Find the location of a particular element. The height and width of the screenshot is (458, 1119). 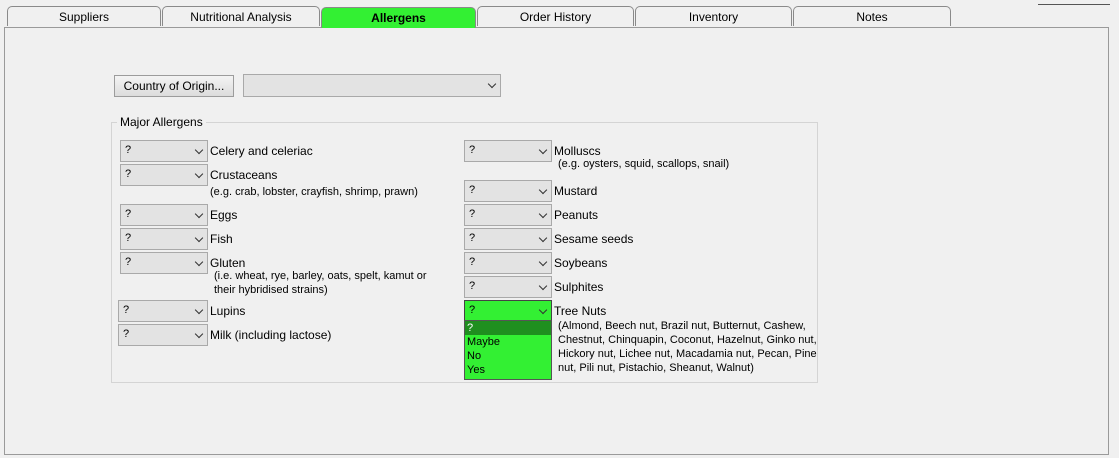

soybeans-label: Soybeans is located at coordinates (581, 263).